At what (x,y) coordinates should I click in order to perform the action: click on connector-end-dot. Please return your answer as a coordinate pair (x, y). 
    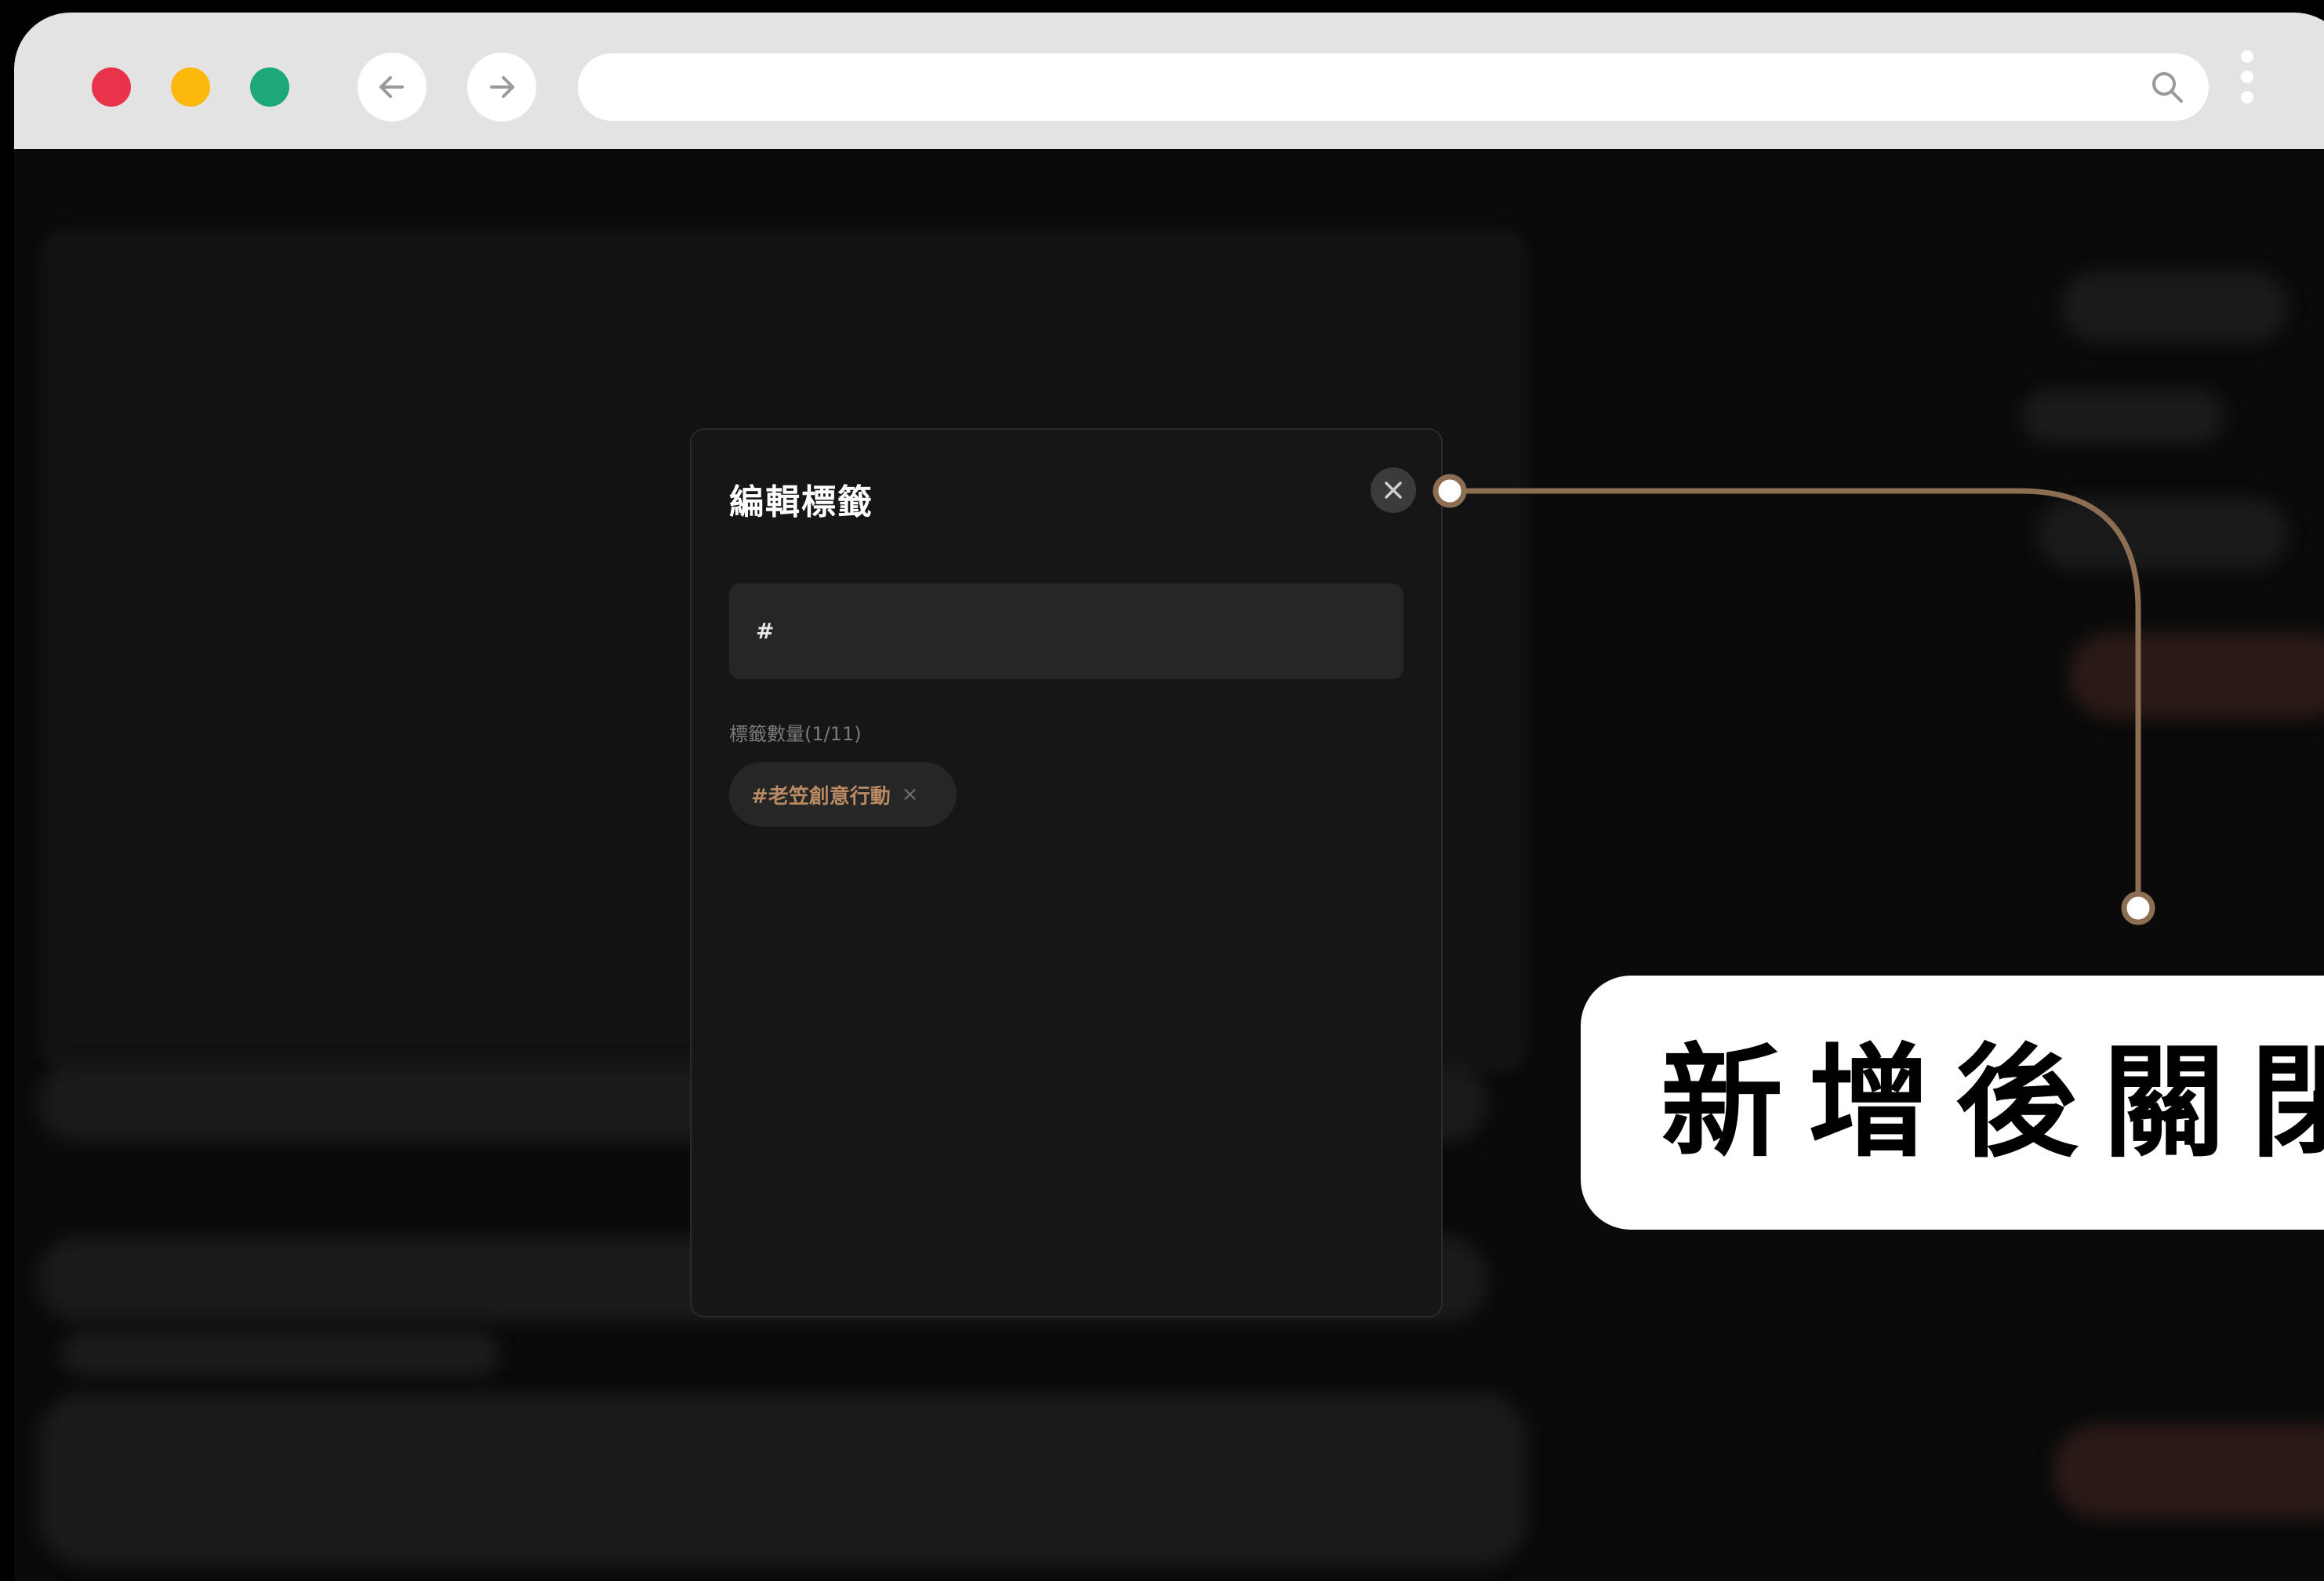
    Looking at the image, I should click on (2138, 908).